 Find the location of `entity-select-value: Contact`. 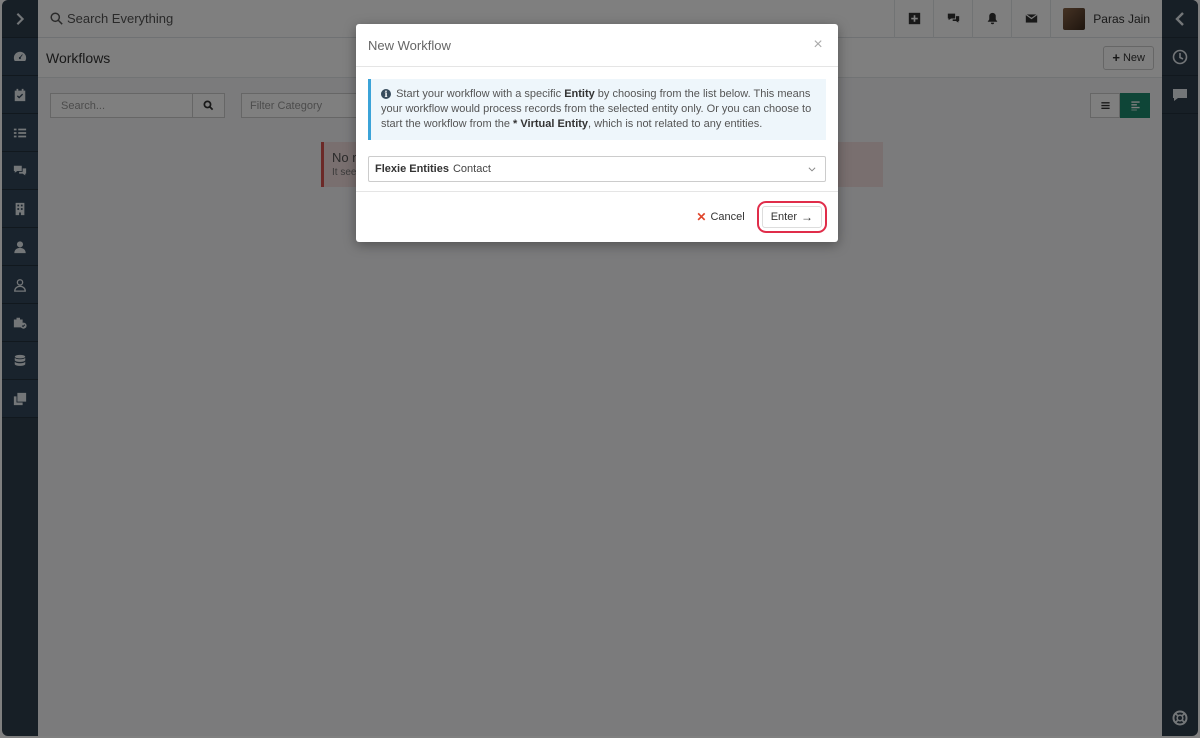

entity-select-value: Contact is located at coordinates (471, 169).